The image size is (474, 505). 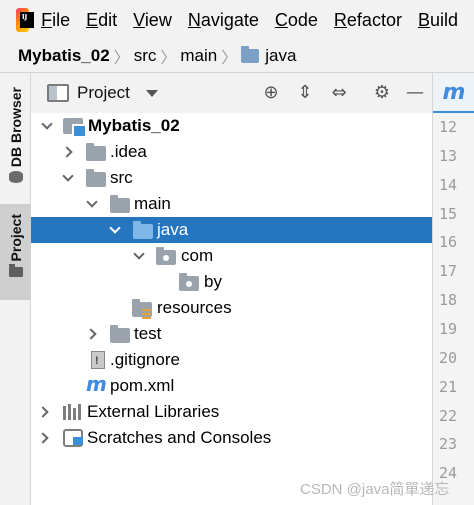 I want to click on line-number: 18, so click(x=448, y=300).